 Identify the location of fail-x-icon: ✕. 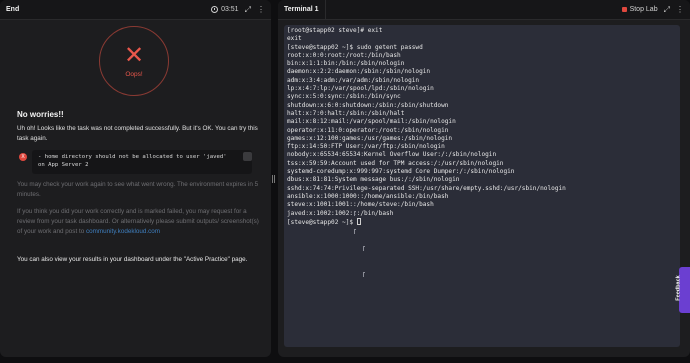
(134, 55).